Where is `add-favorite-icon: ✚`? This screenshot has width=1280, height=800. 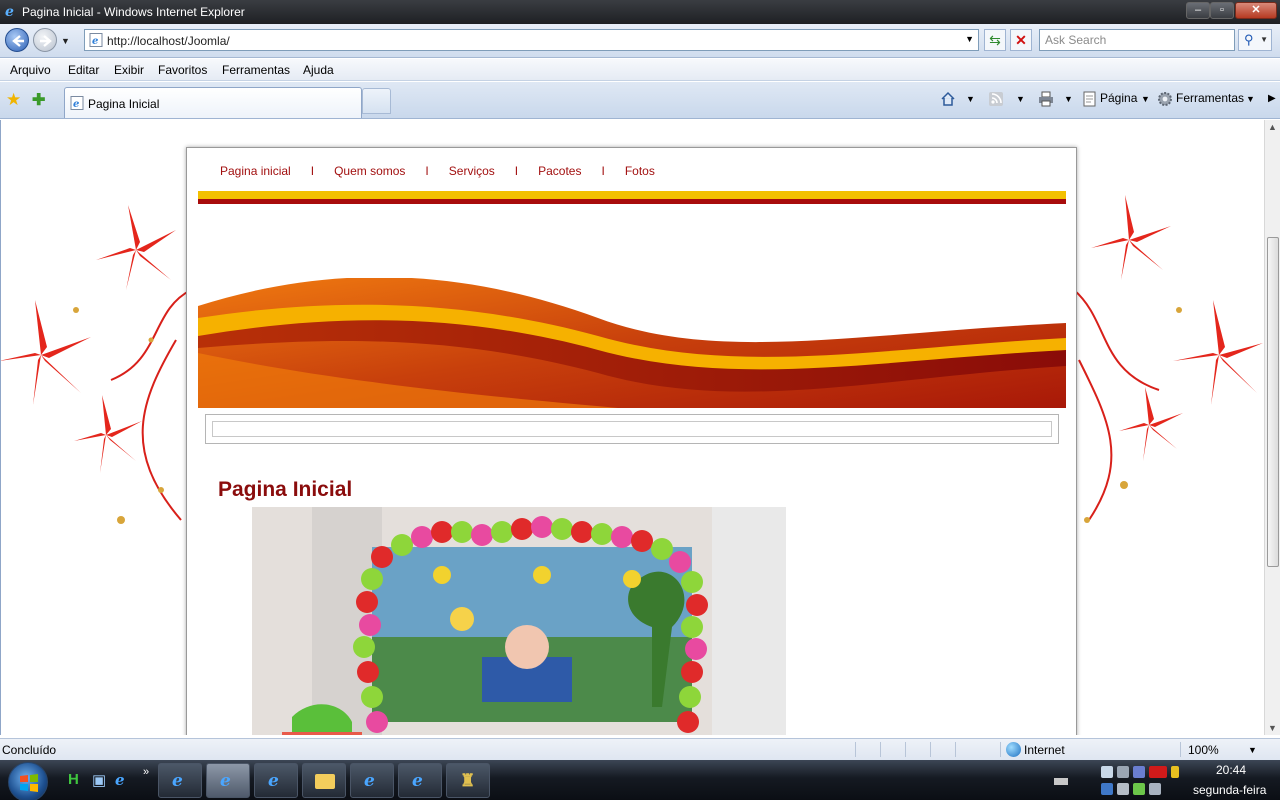 add-favorite-icon: ✚ is located at coordinates (38, 100).